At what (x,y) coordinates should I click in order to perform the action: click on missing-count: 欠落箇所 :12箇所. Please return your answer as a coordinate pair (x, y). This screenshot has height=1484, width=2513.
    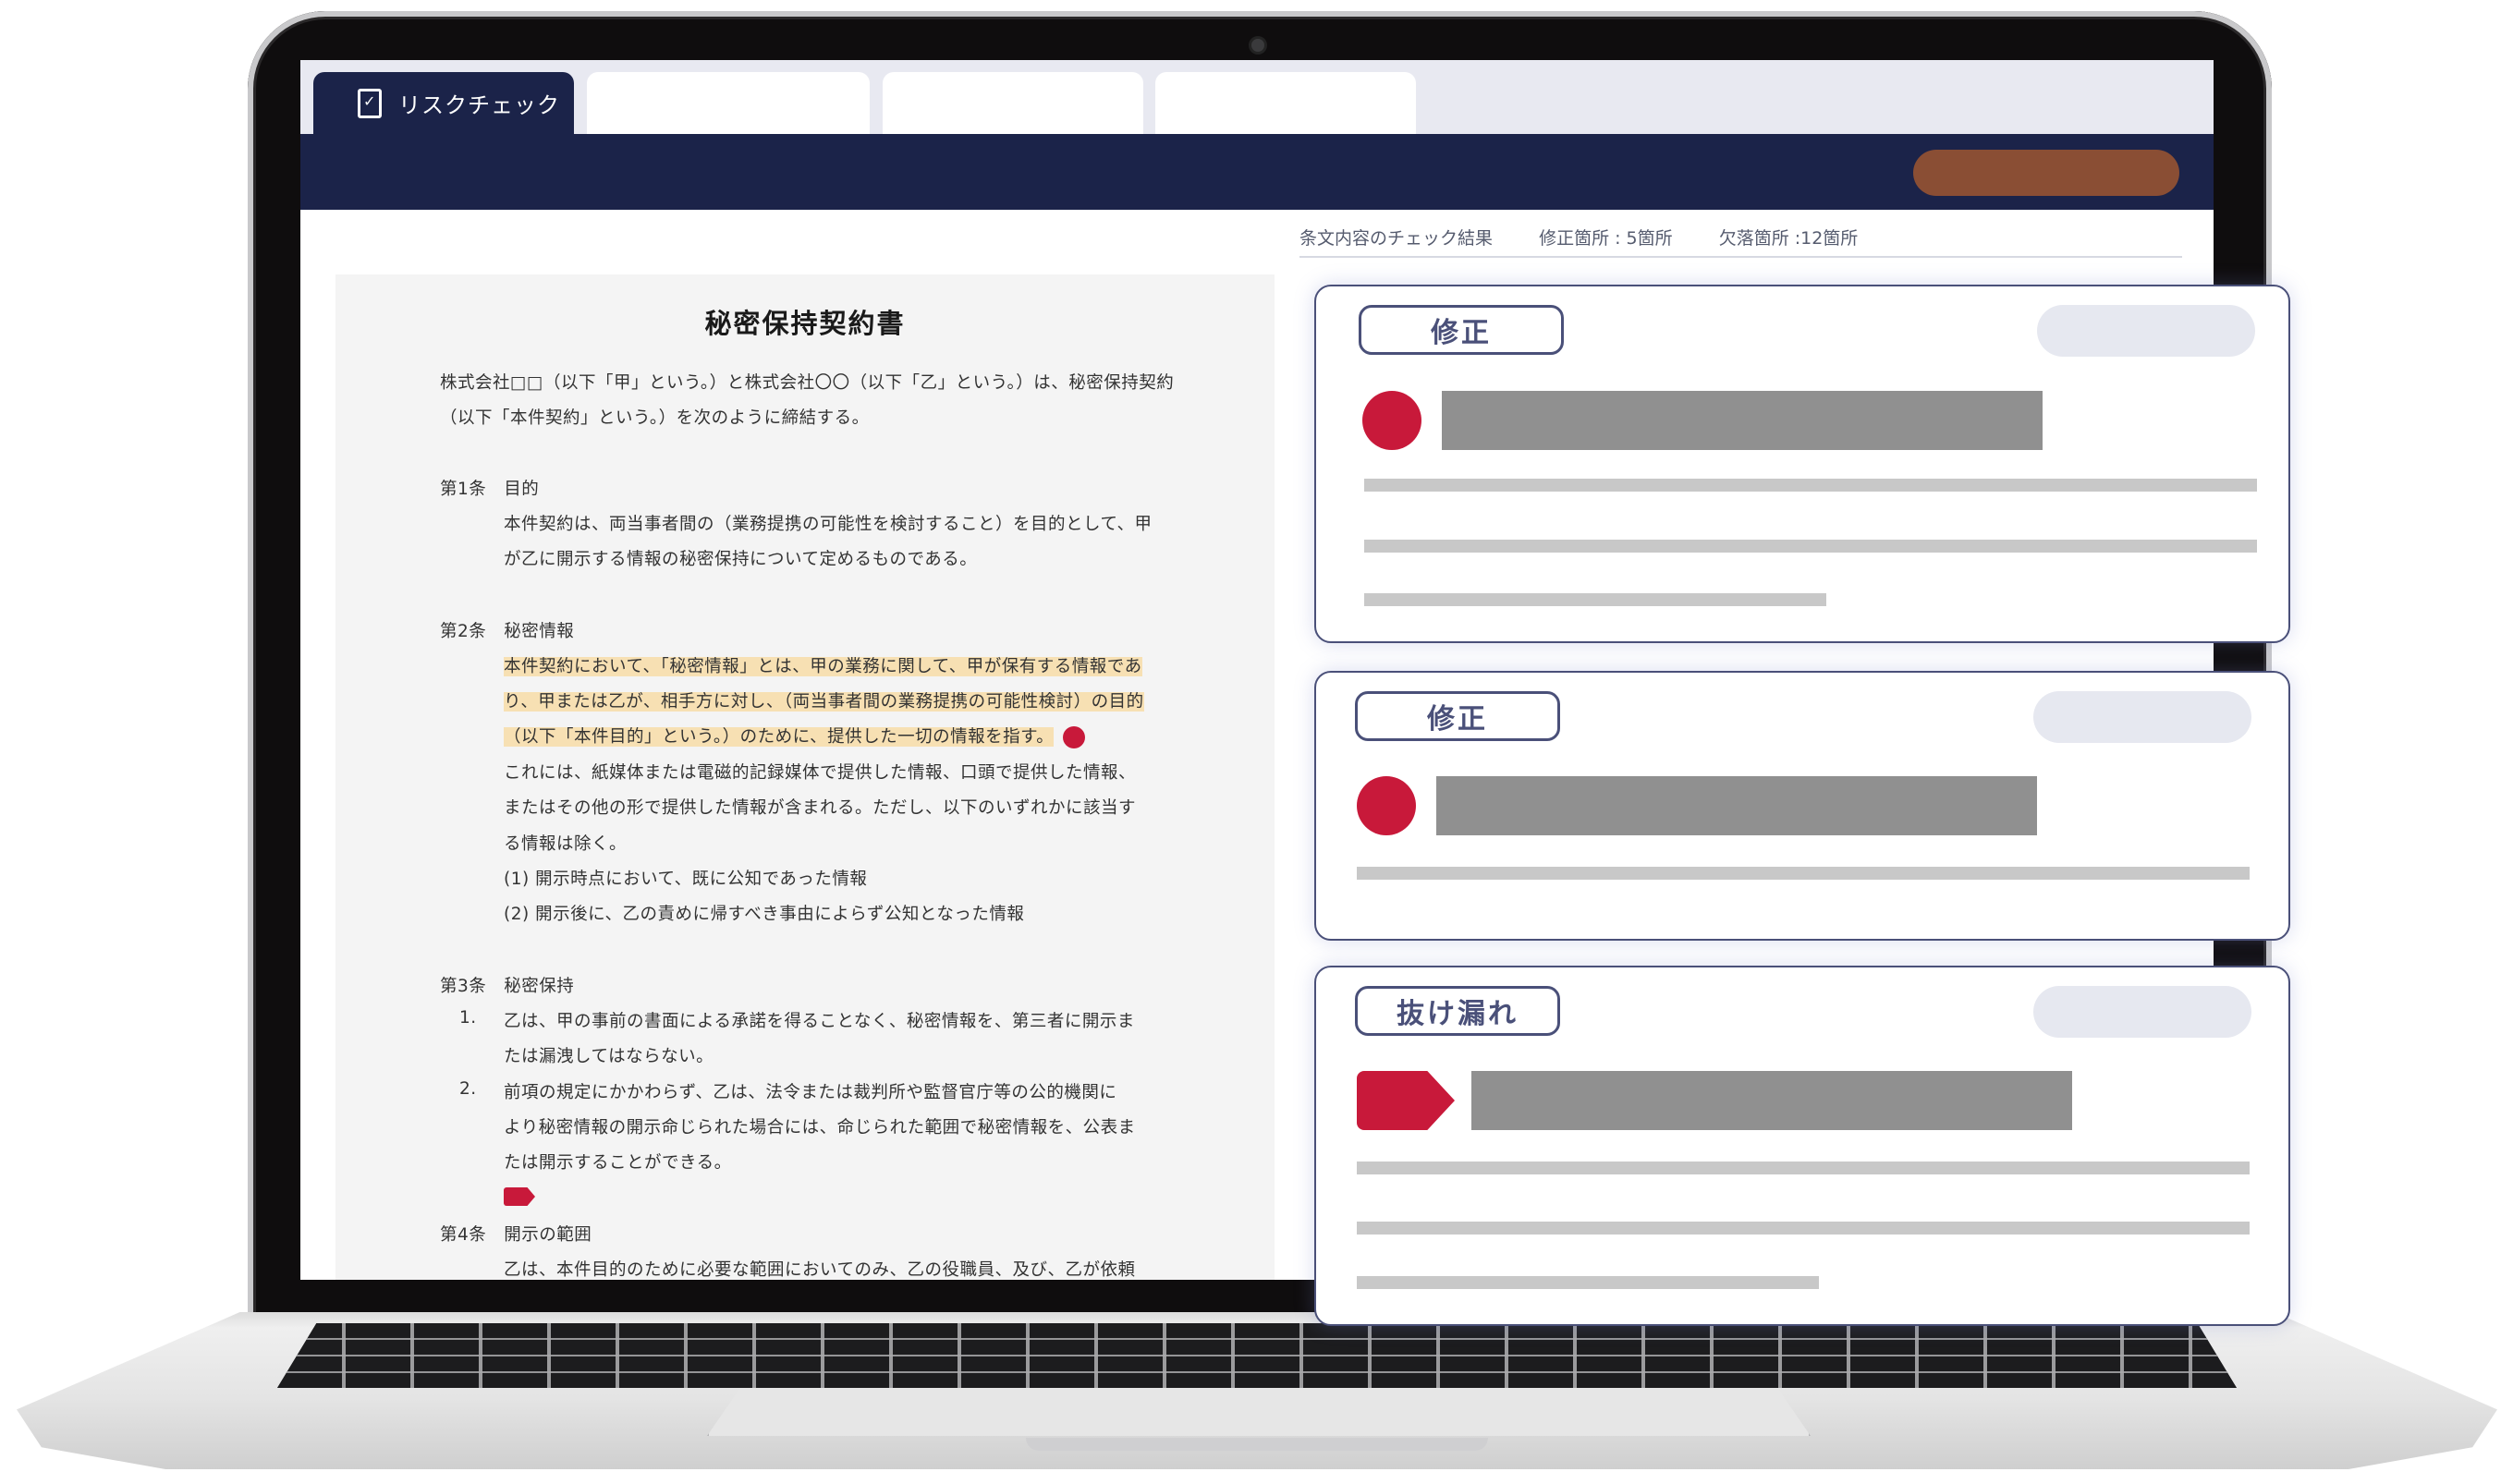
    Looking at the image, I should click on (1788, 238).